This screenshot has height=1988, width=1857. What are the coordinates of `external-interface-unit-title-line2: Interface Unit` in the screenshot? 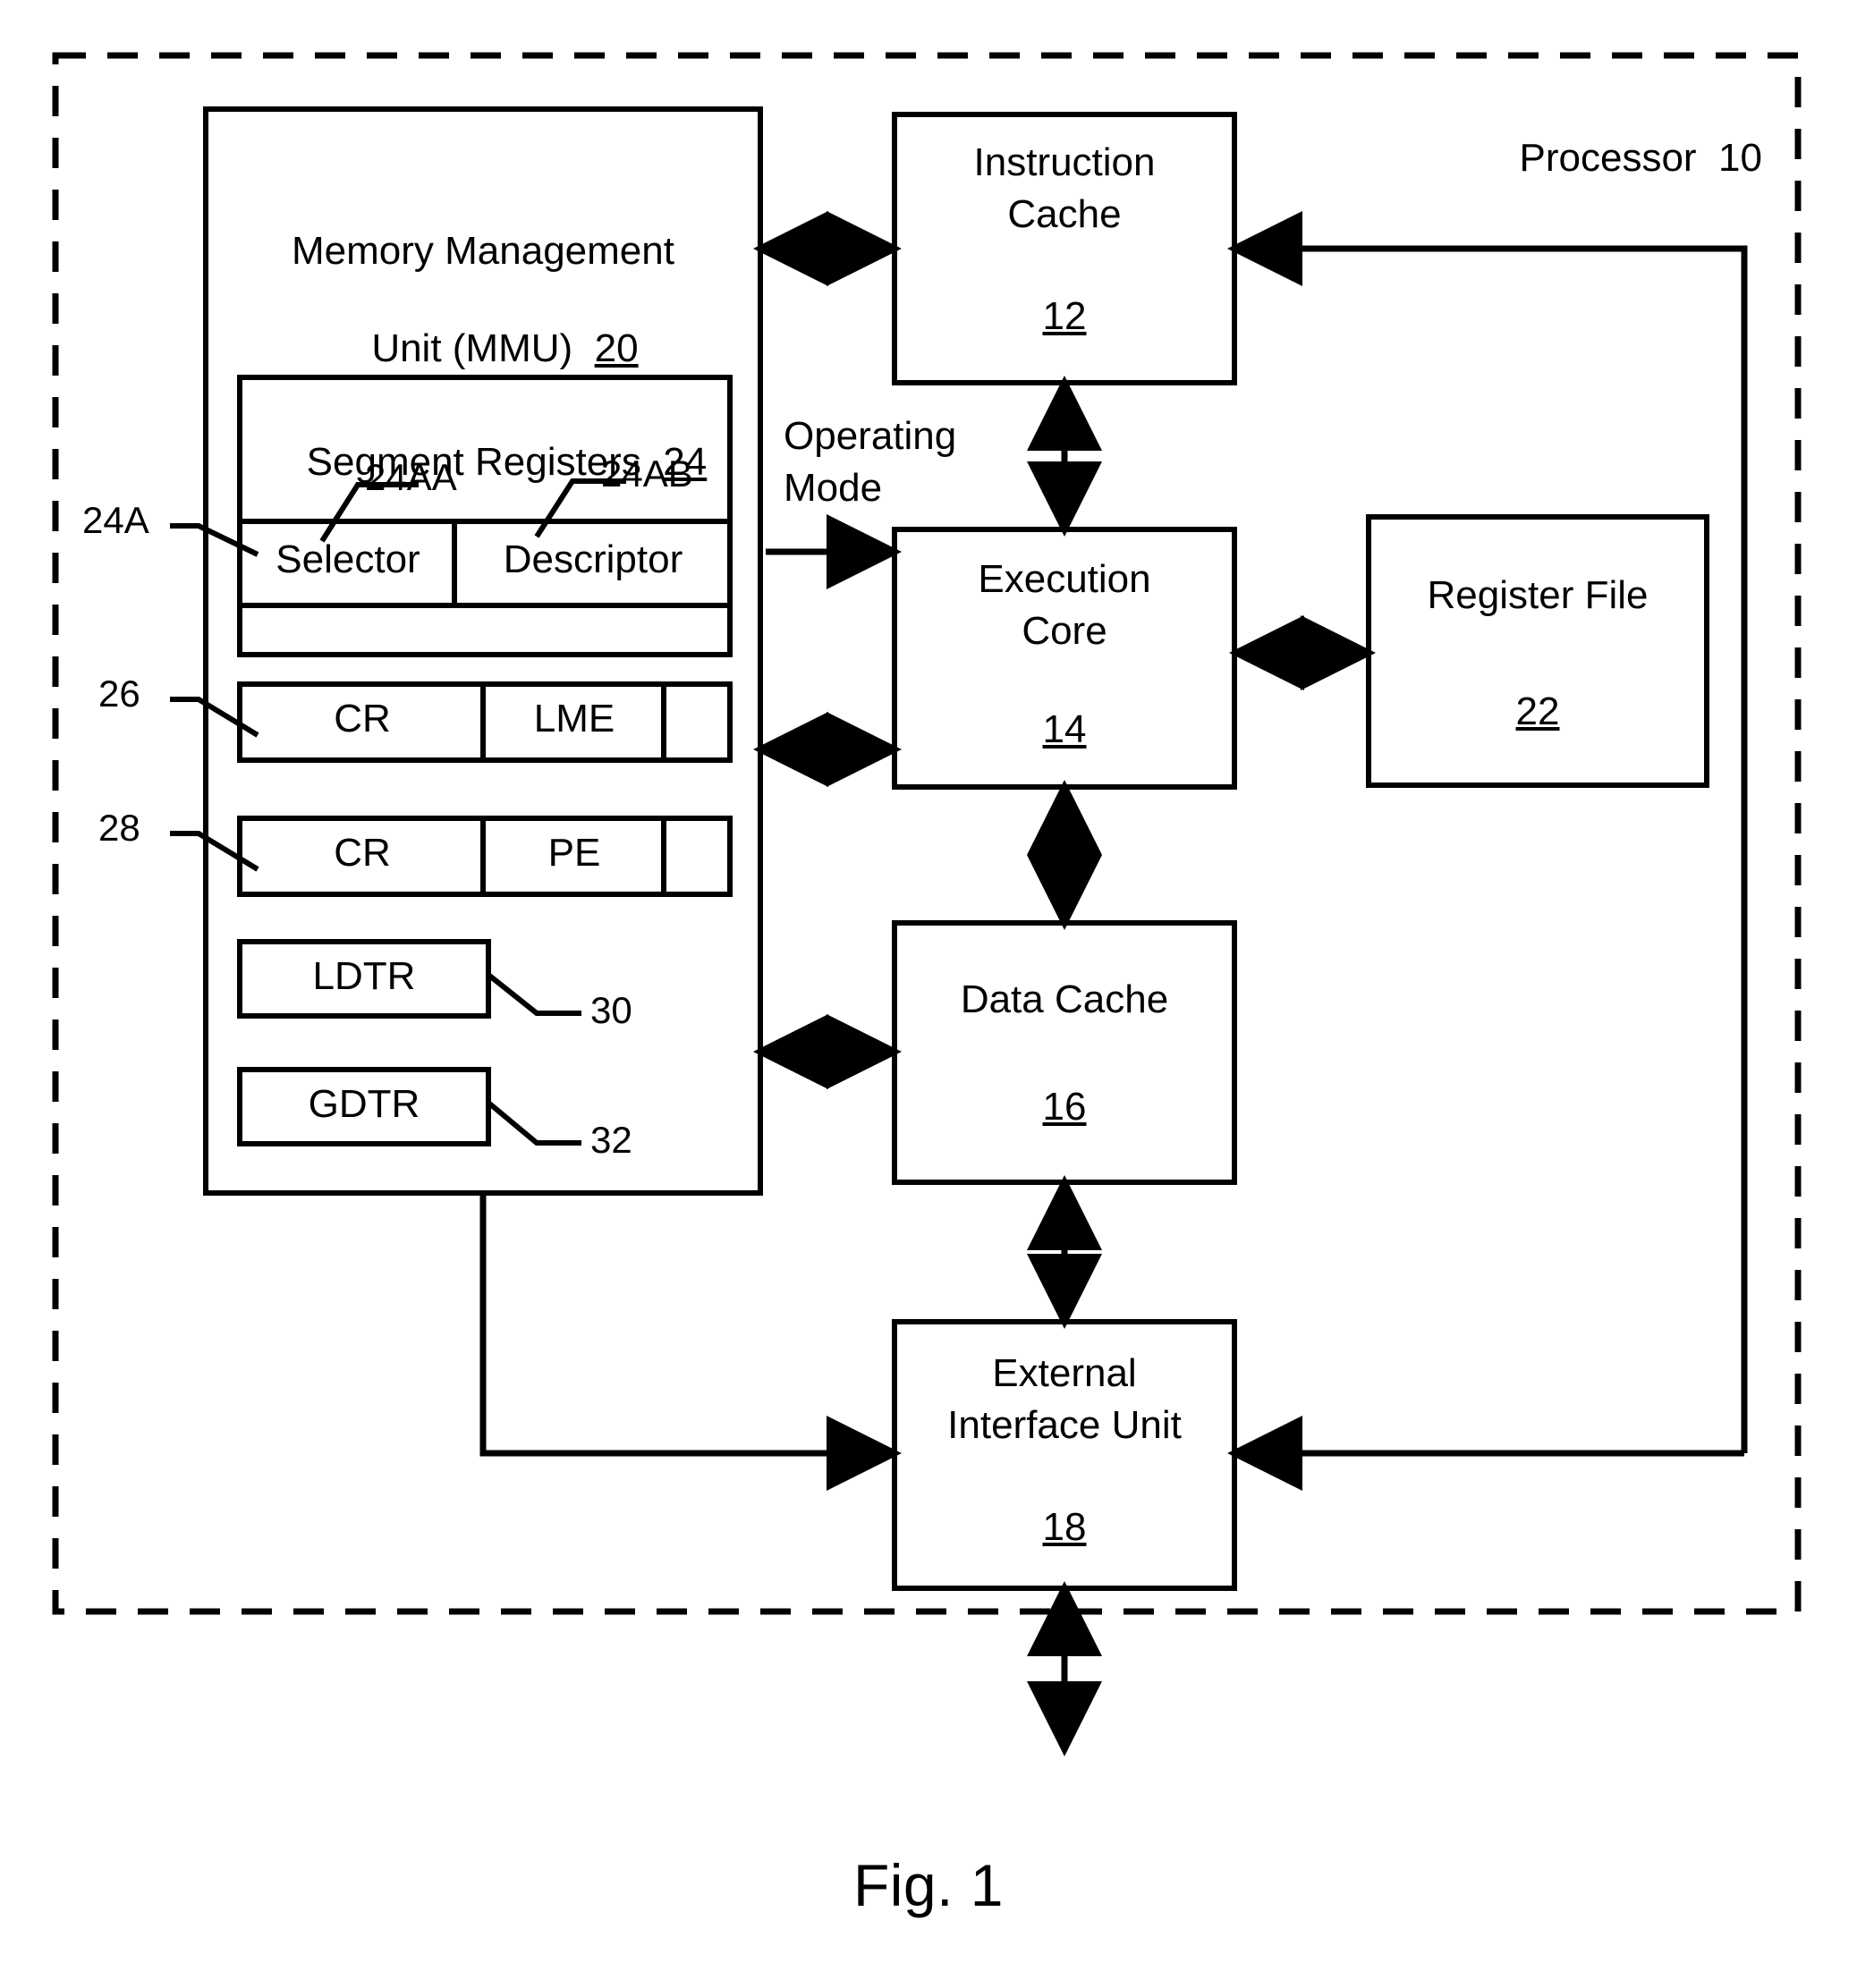 It's located at (1064, 1425).